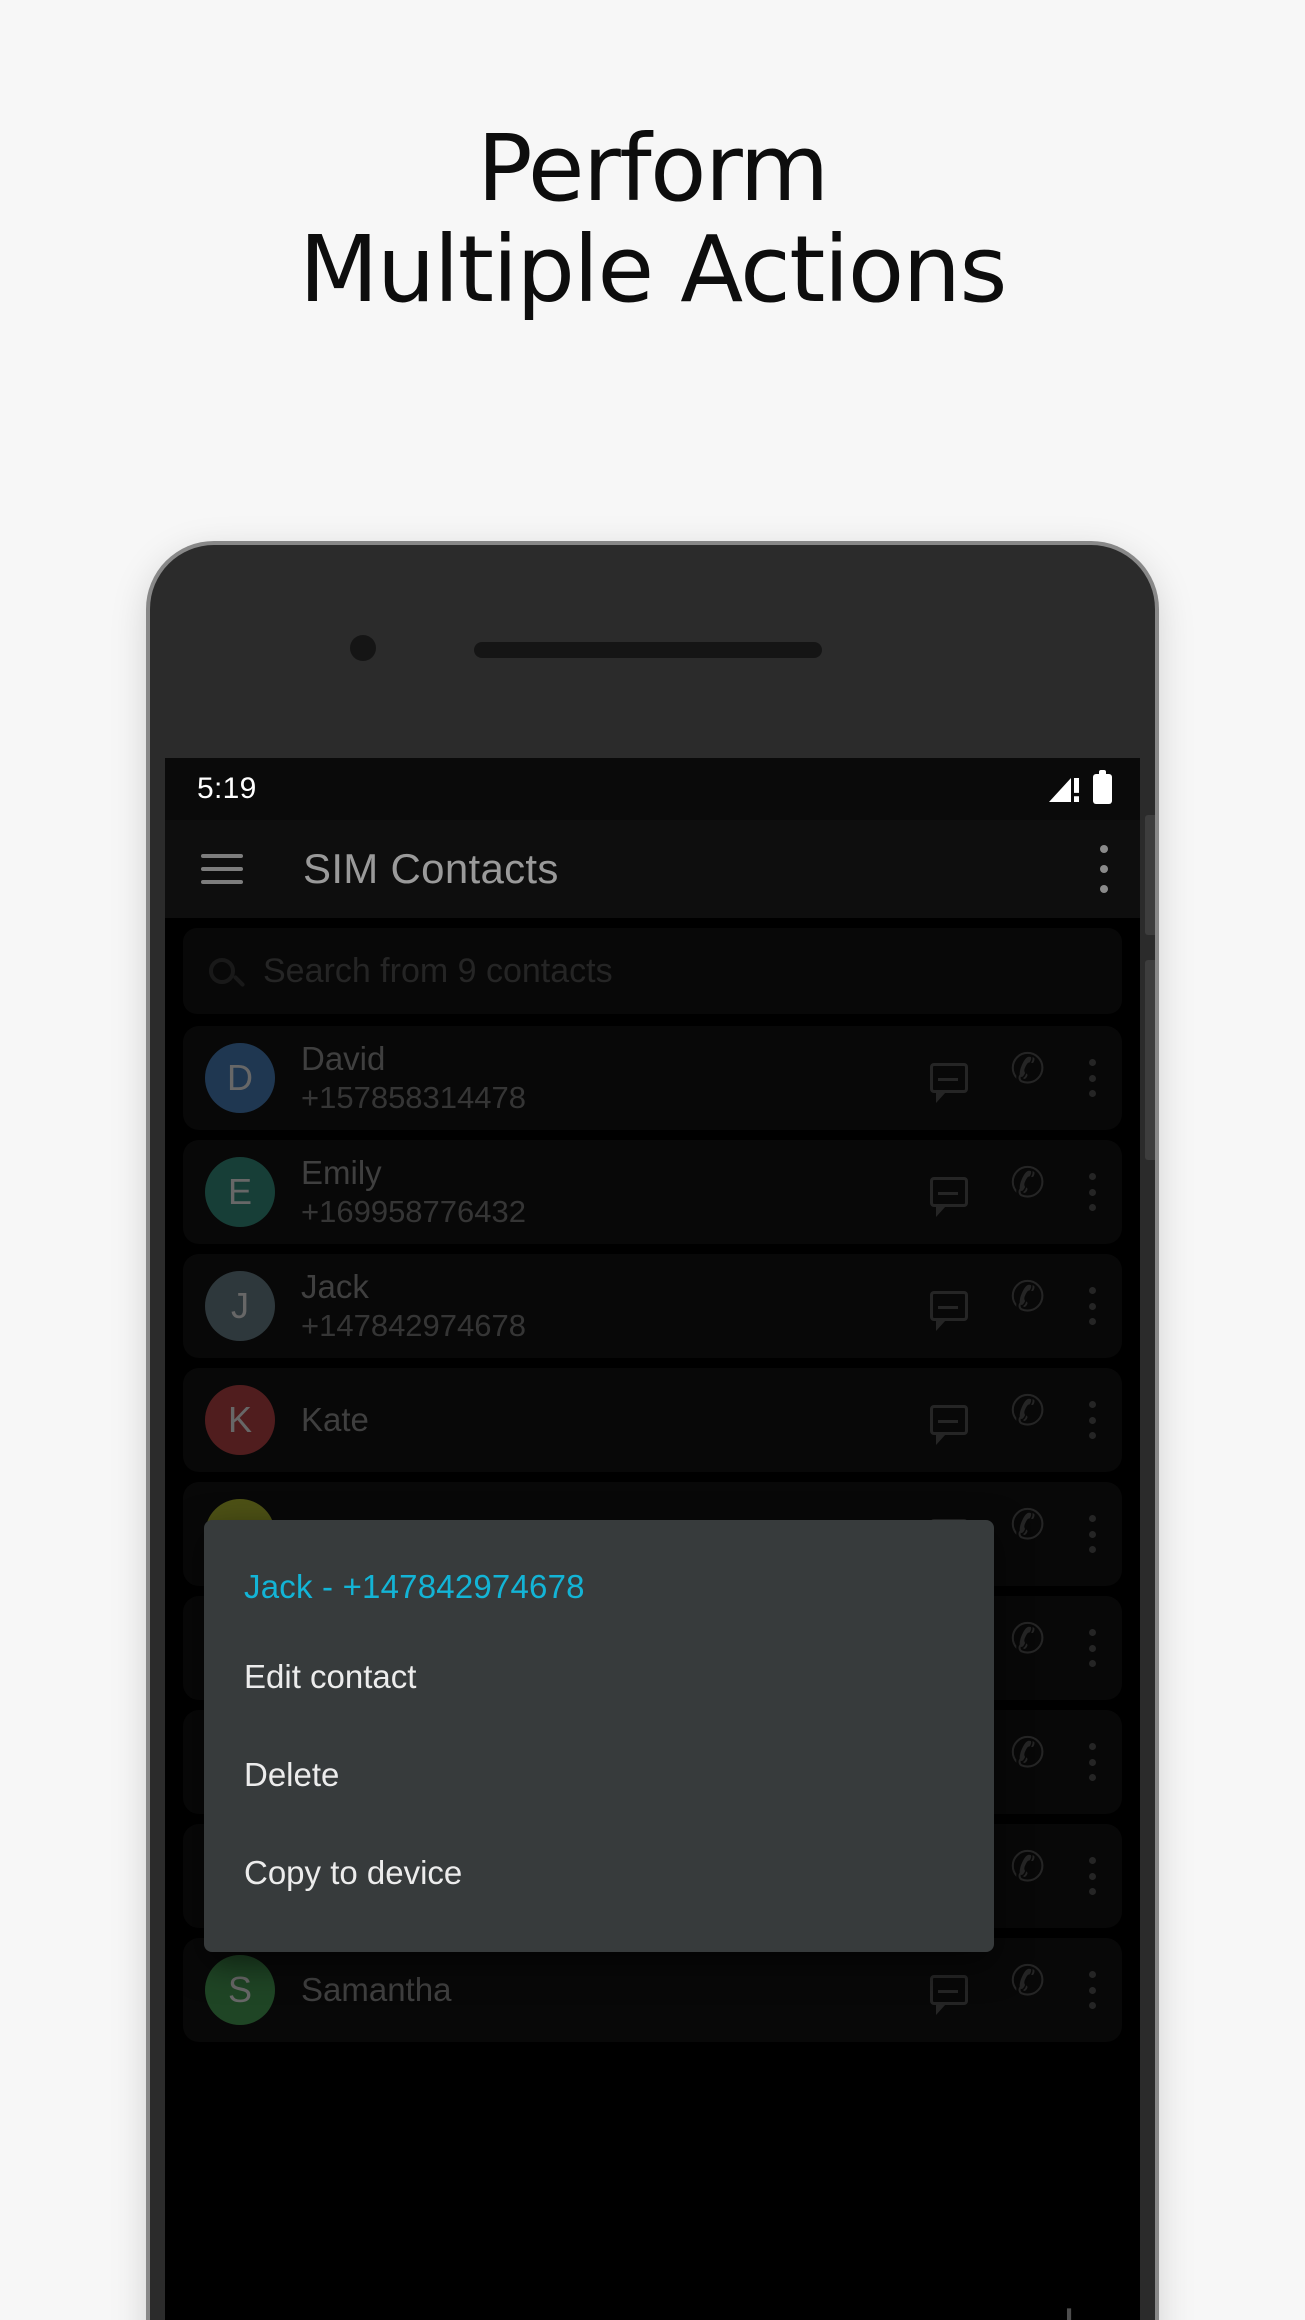 The image size is (1305, 2320). What do you see at coordinates (222, 869) in the screenshot?
I see `hamburger-menu-icon` at bounding box center [222, 869].